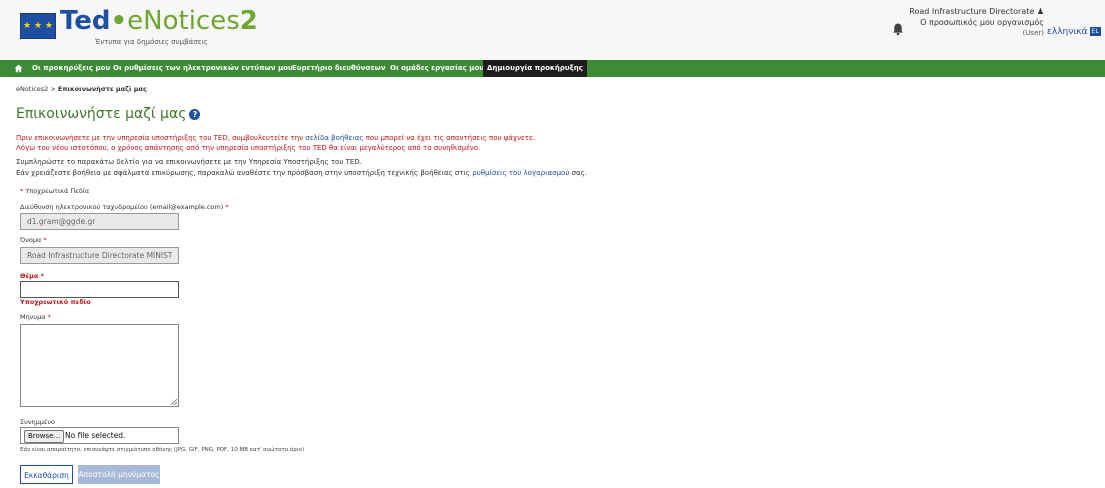  Describe the element at coordinates (57, 191) in the screenshot. I see `required-legend-text: Υποχρεωτικά Πεδία` at that location.